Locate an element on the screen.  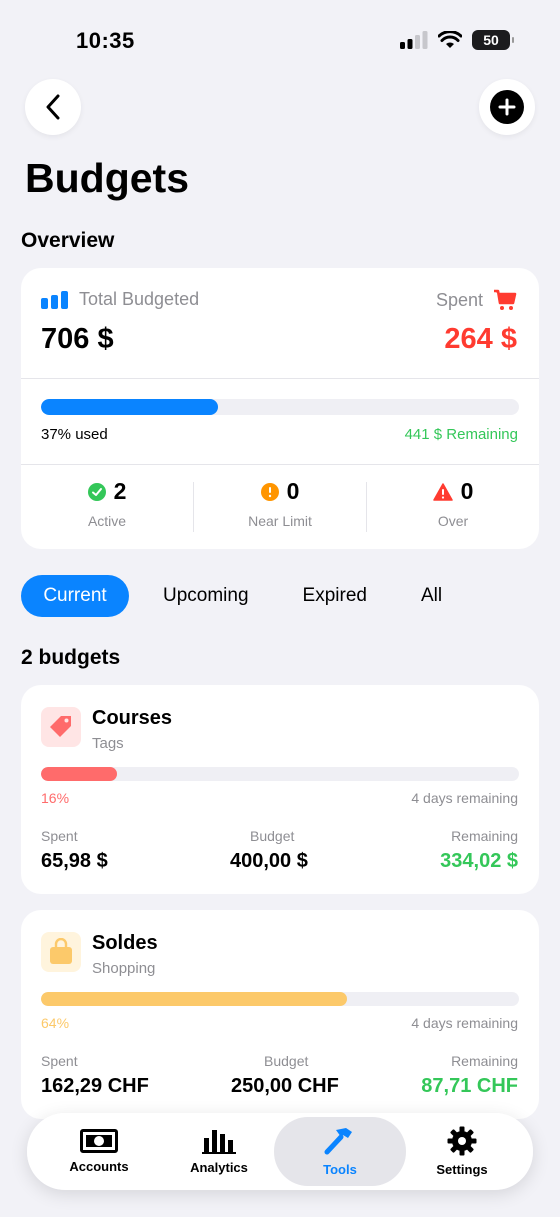
tabbar-label: Analytics is located at coordinates (219, 1167).